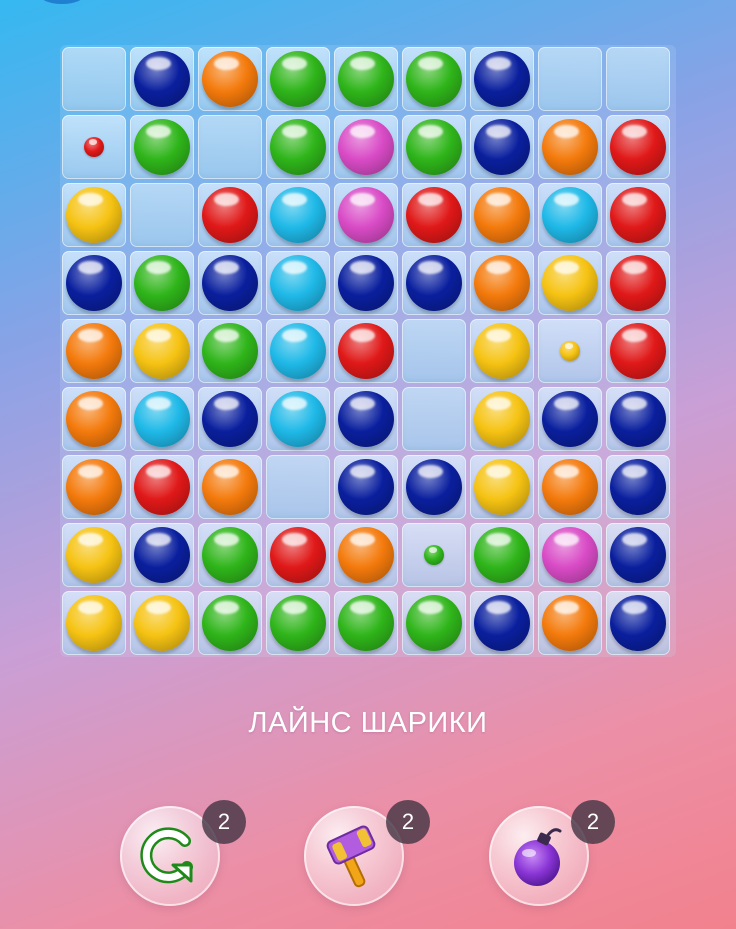 The image size is (736, 929). I want to click on next-ball-yellow, so click(570, 351).